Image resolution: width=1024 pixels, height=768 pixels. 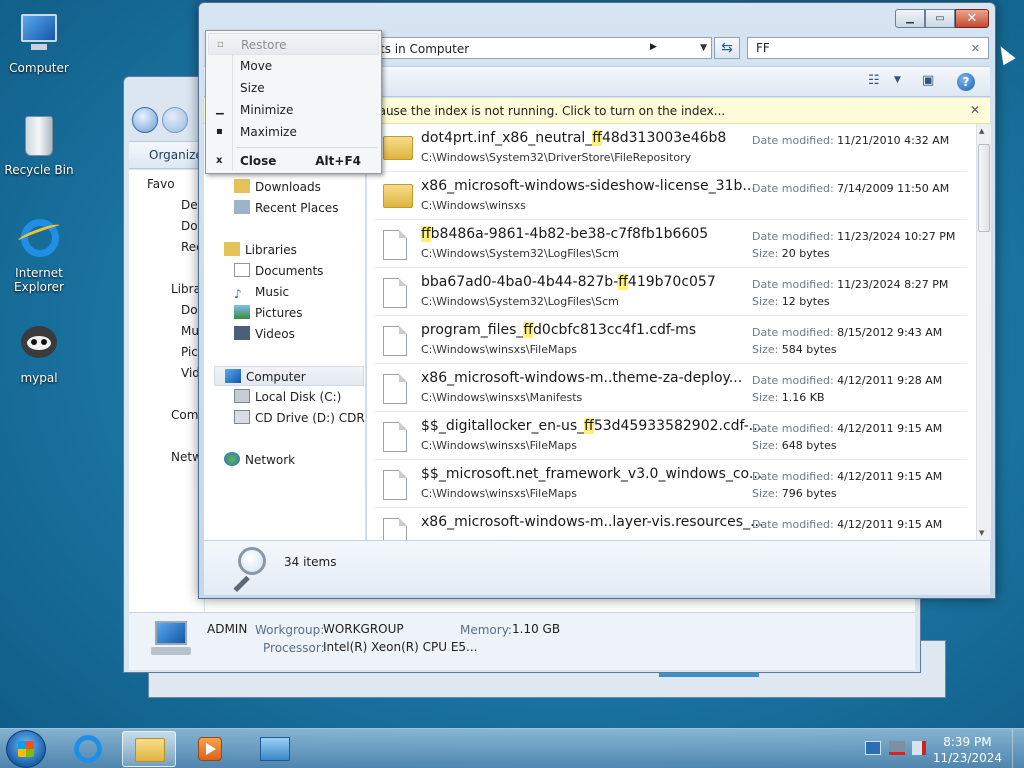 I want to click on taskbar-internet-explorer, so click(x=89, y=749).